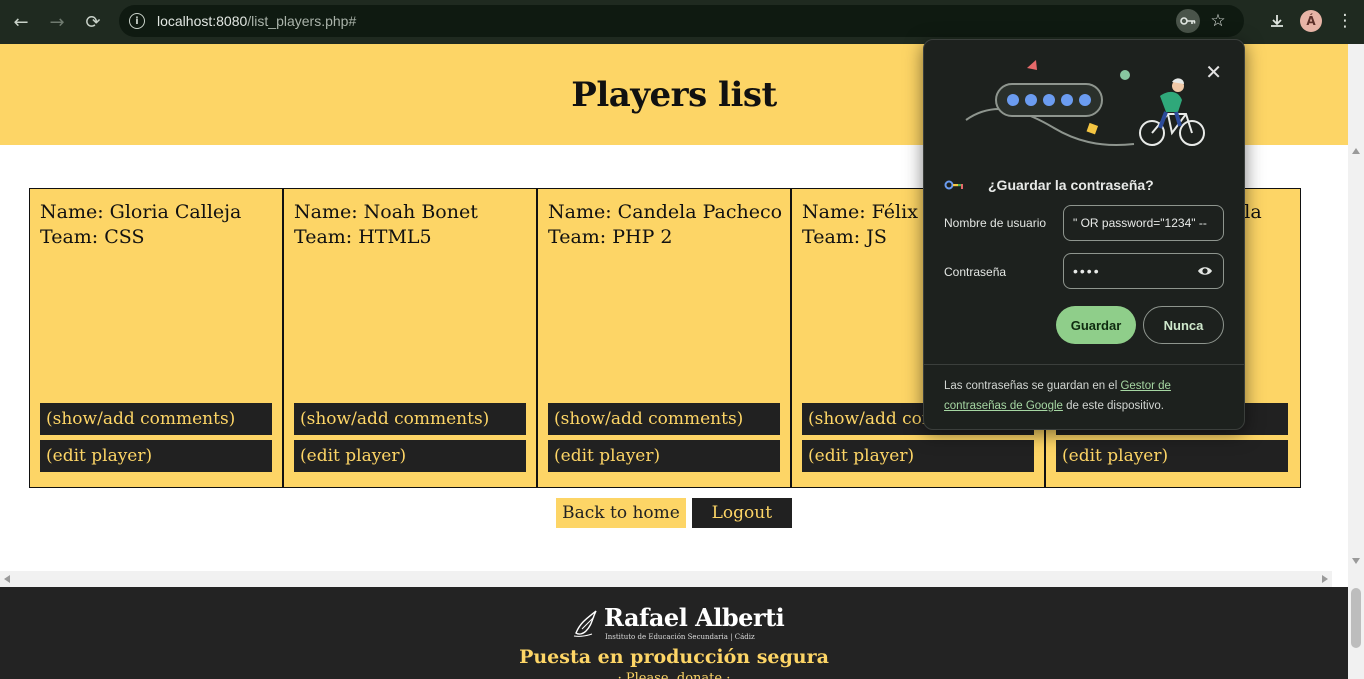 This screenshot has width=1364, height=679. Describe the element at coordinates (1085, 103) in the screenshot. I see `password-illustration` at that location.